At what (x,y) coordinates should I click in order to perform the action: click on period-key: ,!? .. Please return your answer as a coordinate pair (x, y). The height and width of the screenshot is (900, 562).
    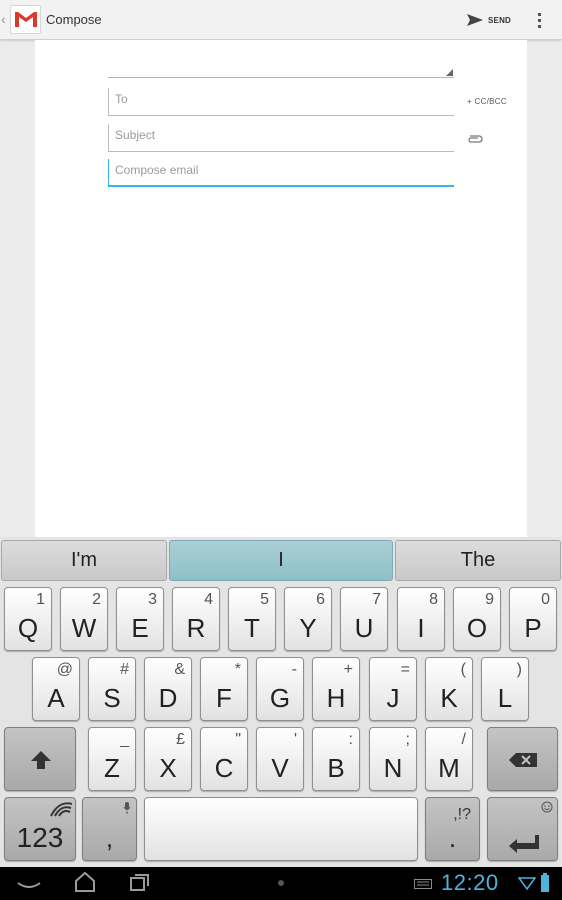
    Looking at the image, I should click on (452, 829).